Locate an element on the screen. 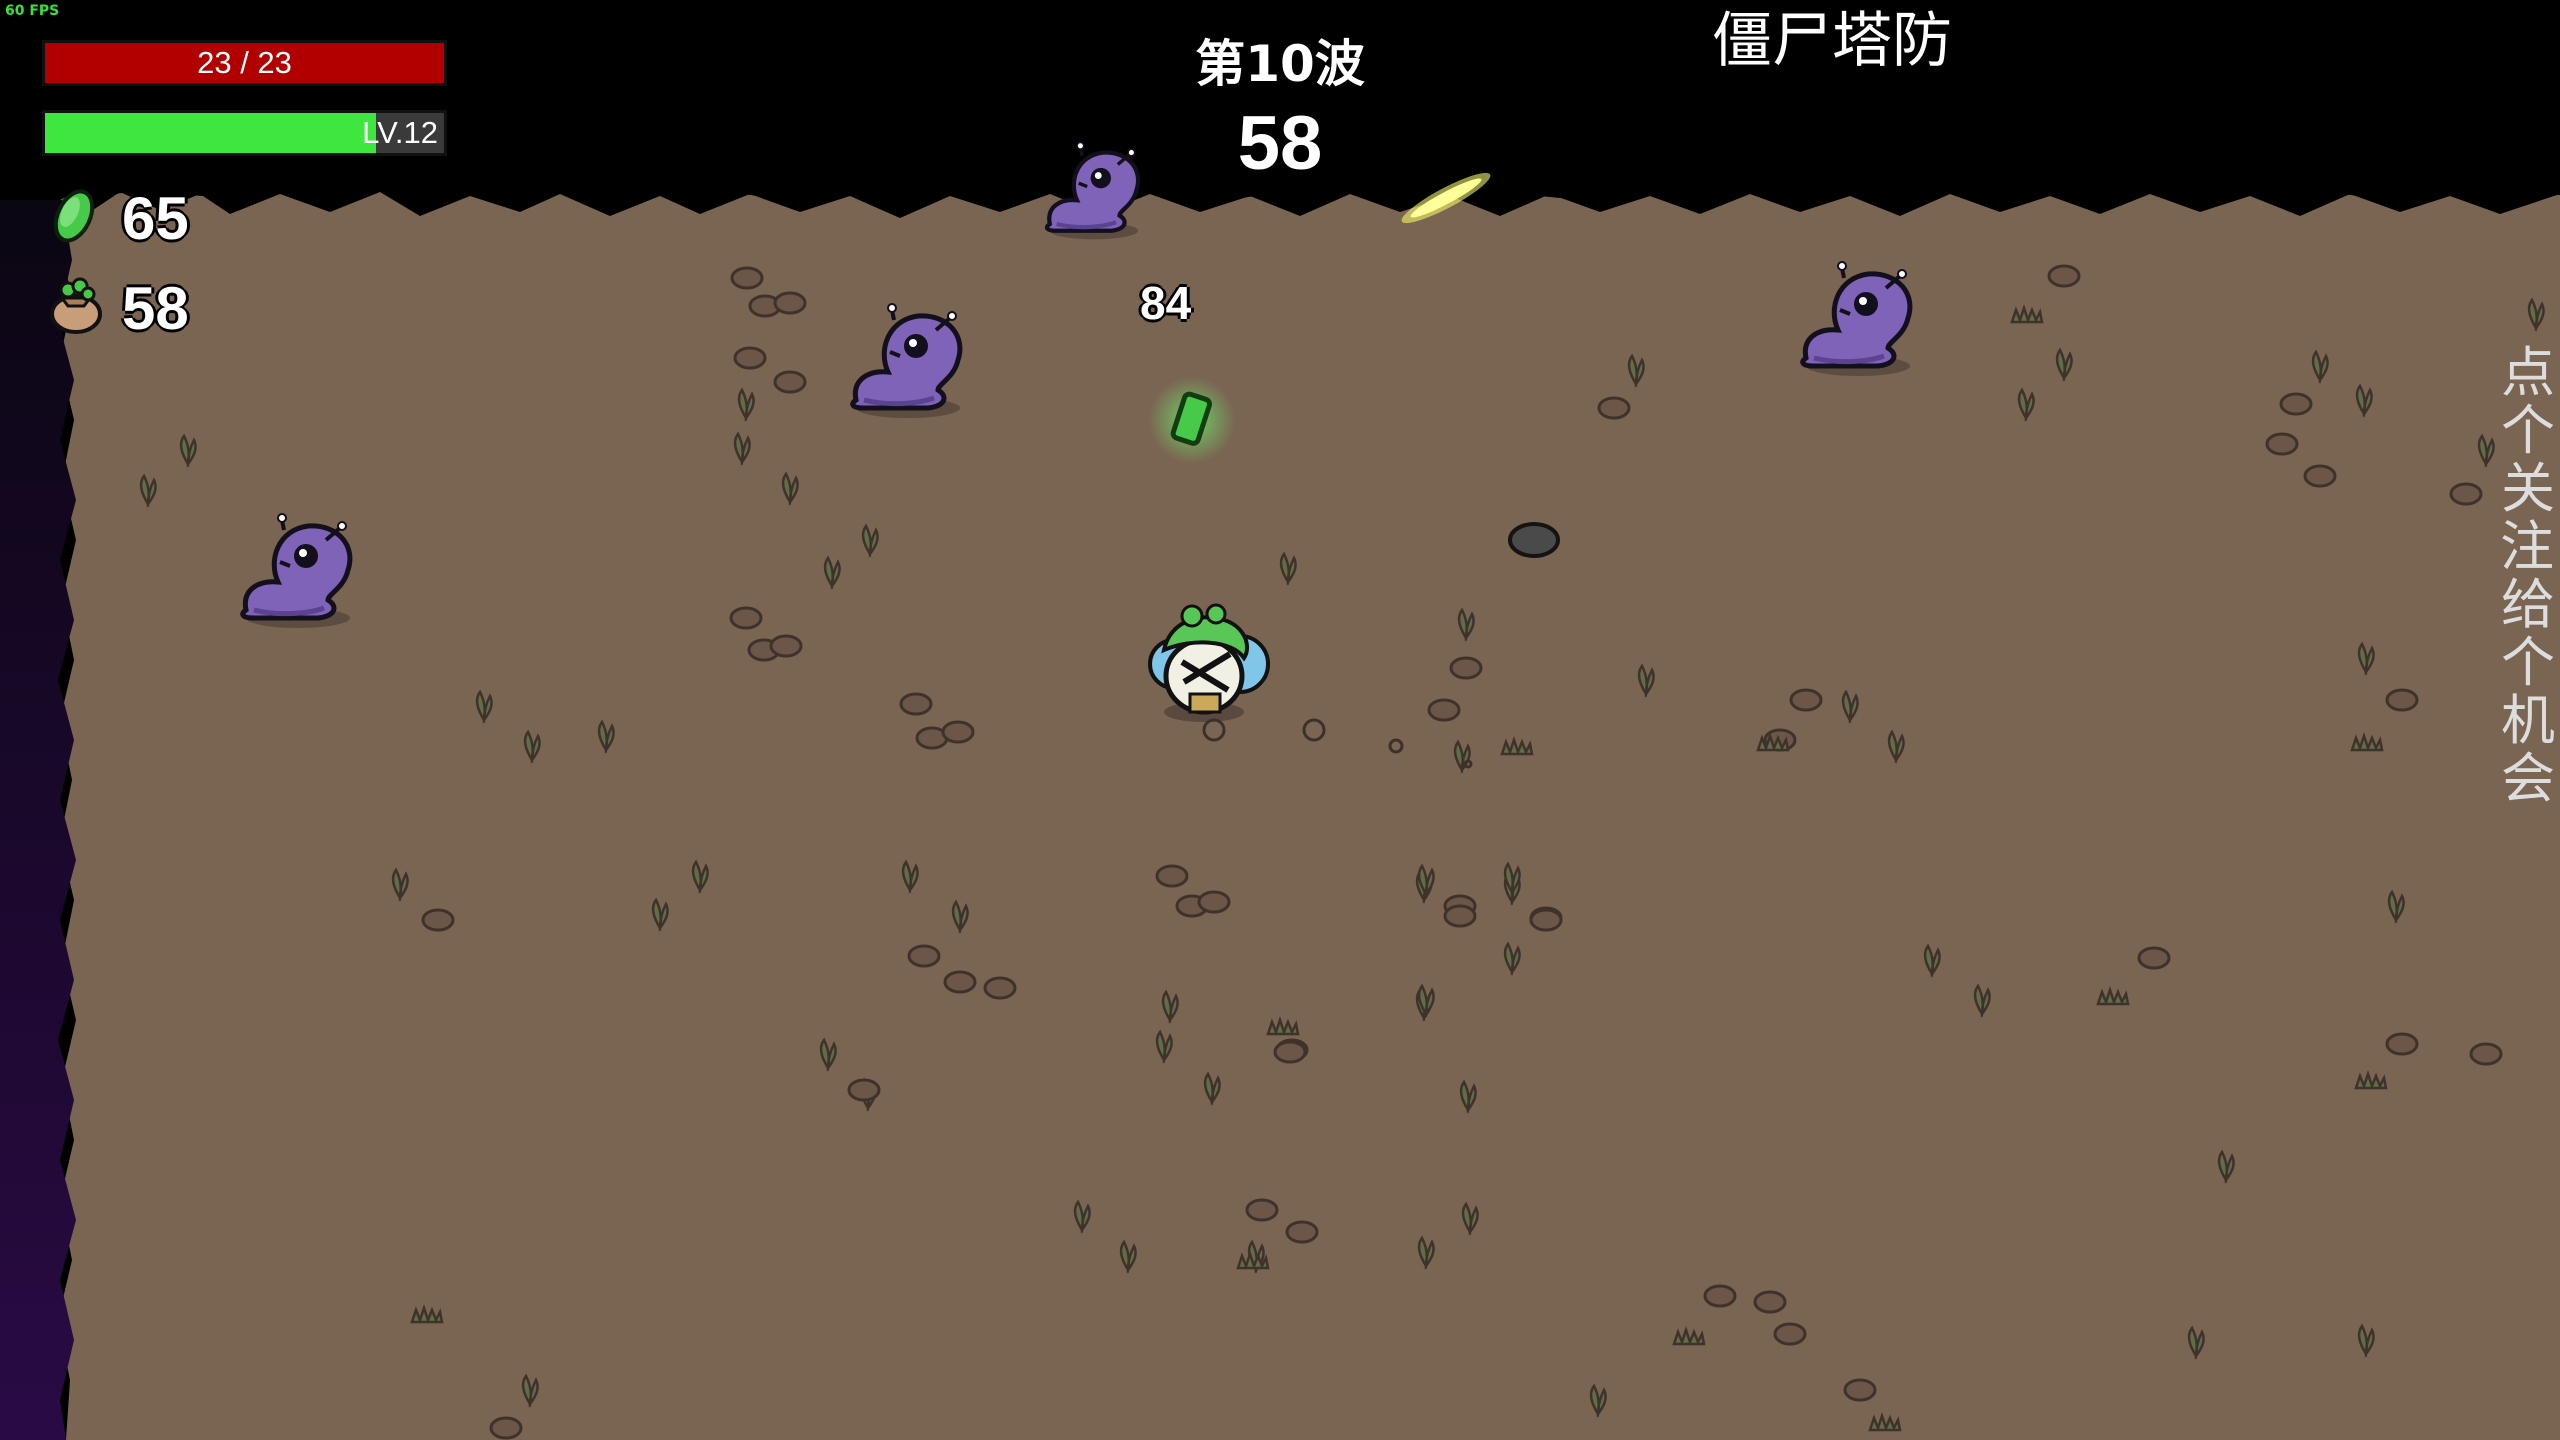  game-title: 僵尸塔防 is located at coordinates (1832, 41).